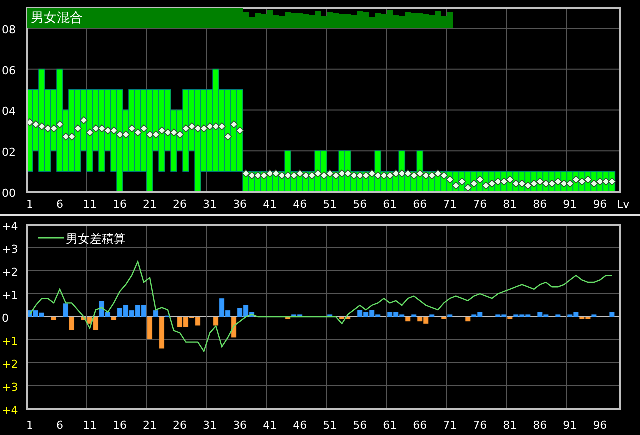 The height and width of the screenshot is (435, 640). What do you see at coordinates (96, 239) in the screenshot?
I see `legend-label: 男女差積算` at bounding box center [96, 239].